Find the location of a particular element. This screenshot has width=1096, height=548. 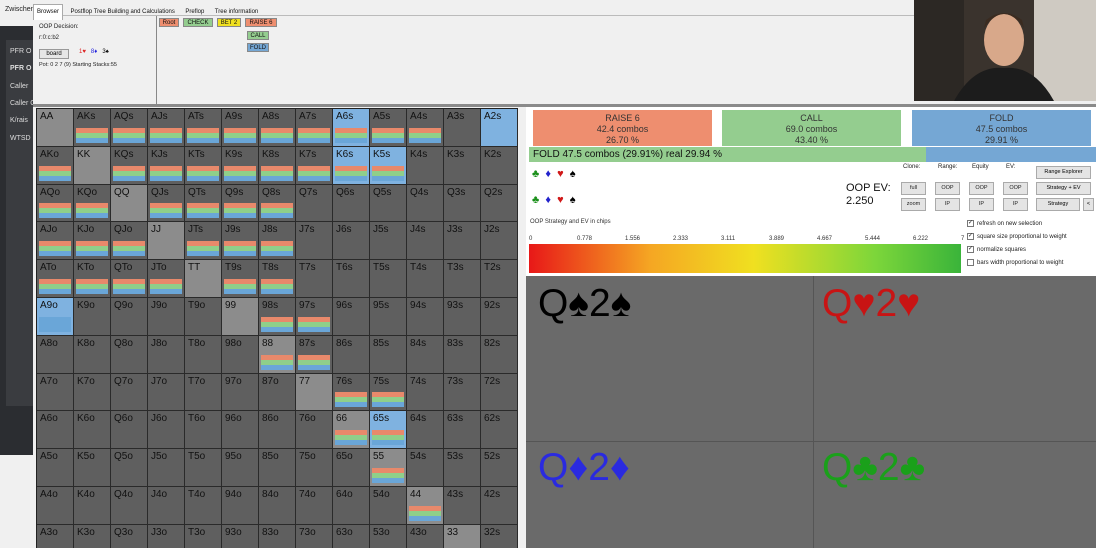

hand-cell: Q9s is located at coordinates (240, 203).